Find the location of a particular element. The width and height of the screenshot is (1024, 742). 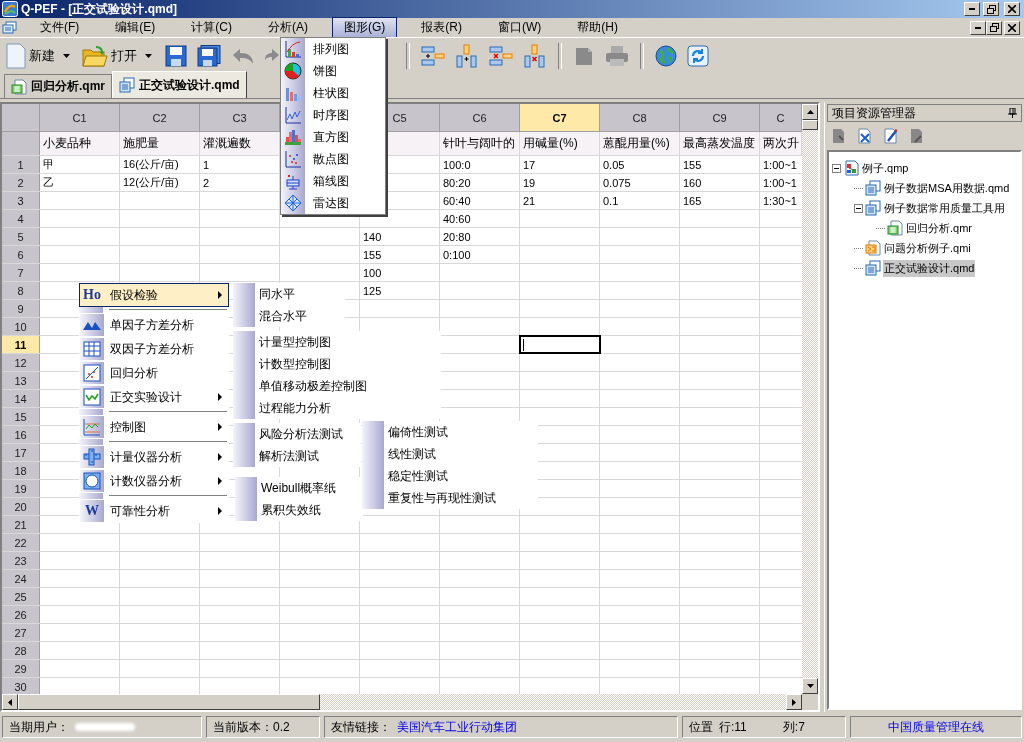

scroll-right-button is located at coordinates (794, 702).